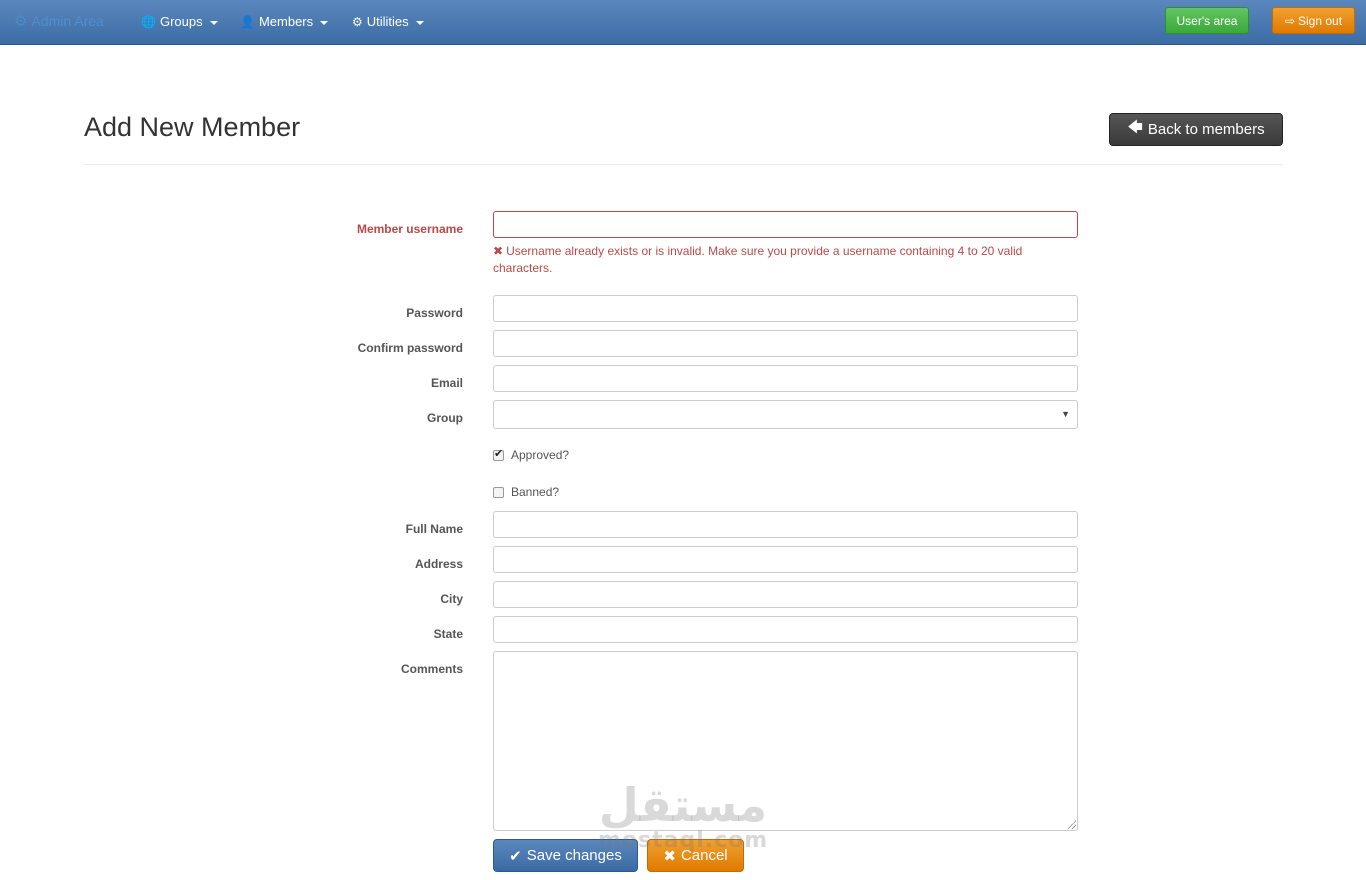  What do you see at coordinates (438, 564) in the screenshot?
I see `address-label: Address` at bounding box center [438, 564].